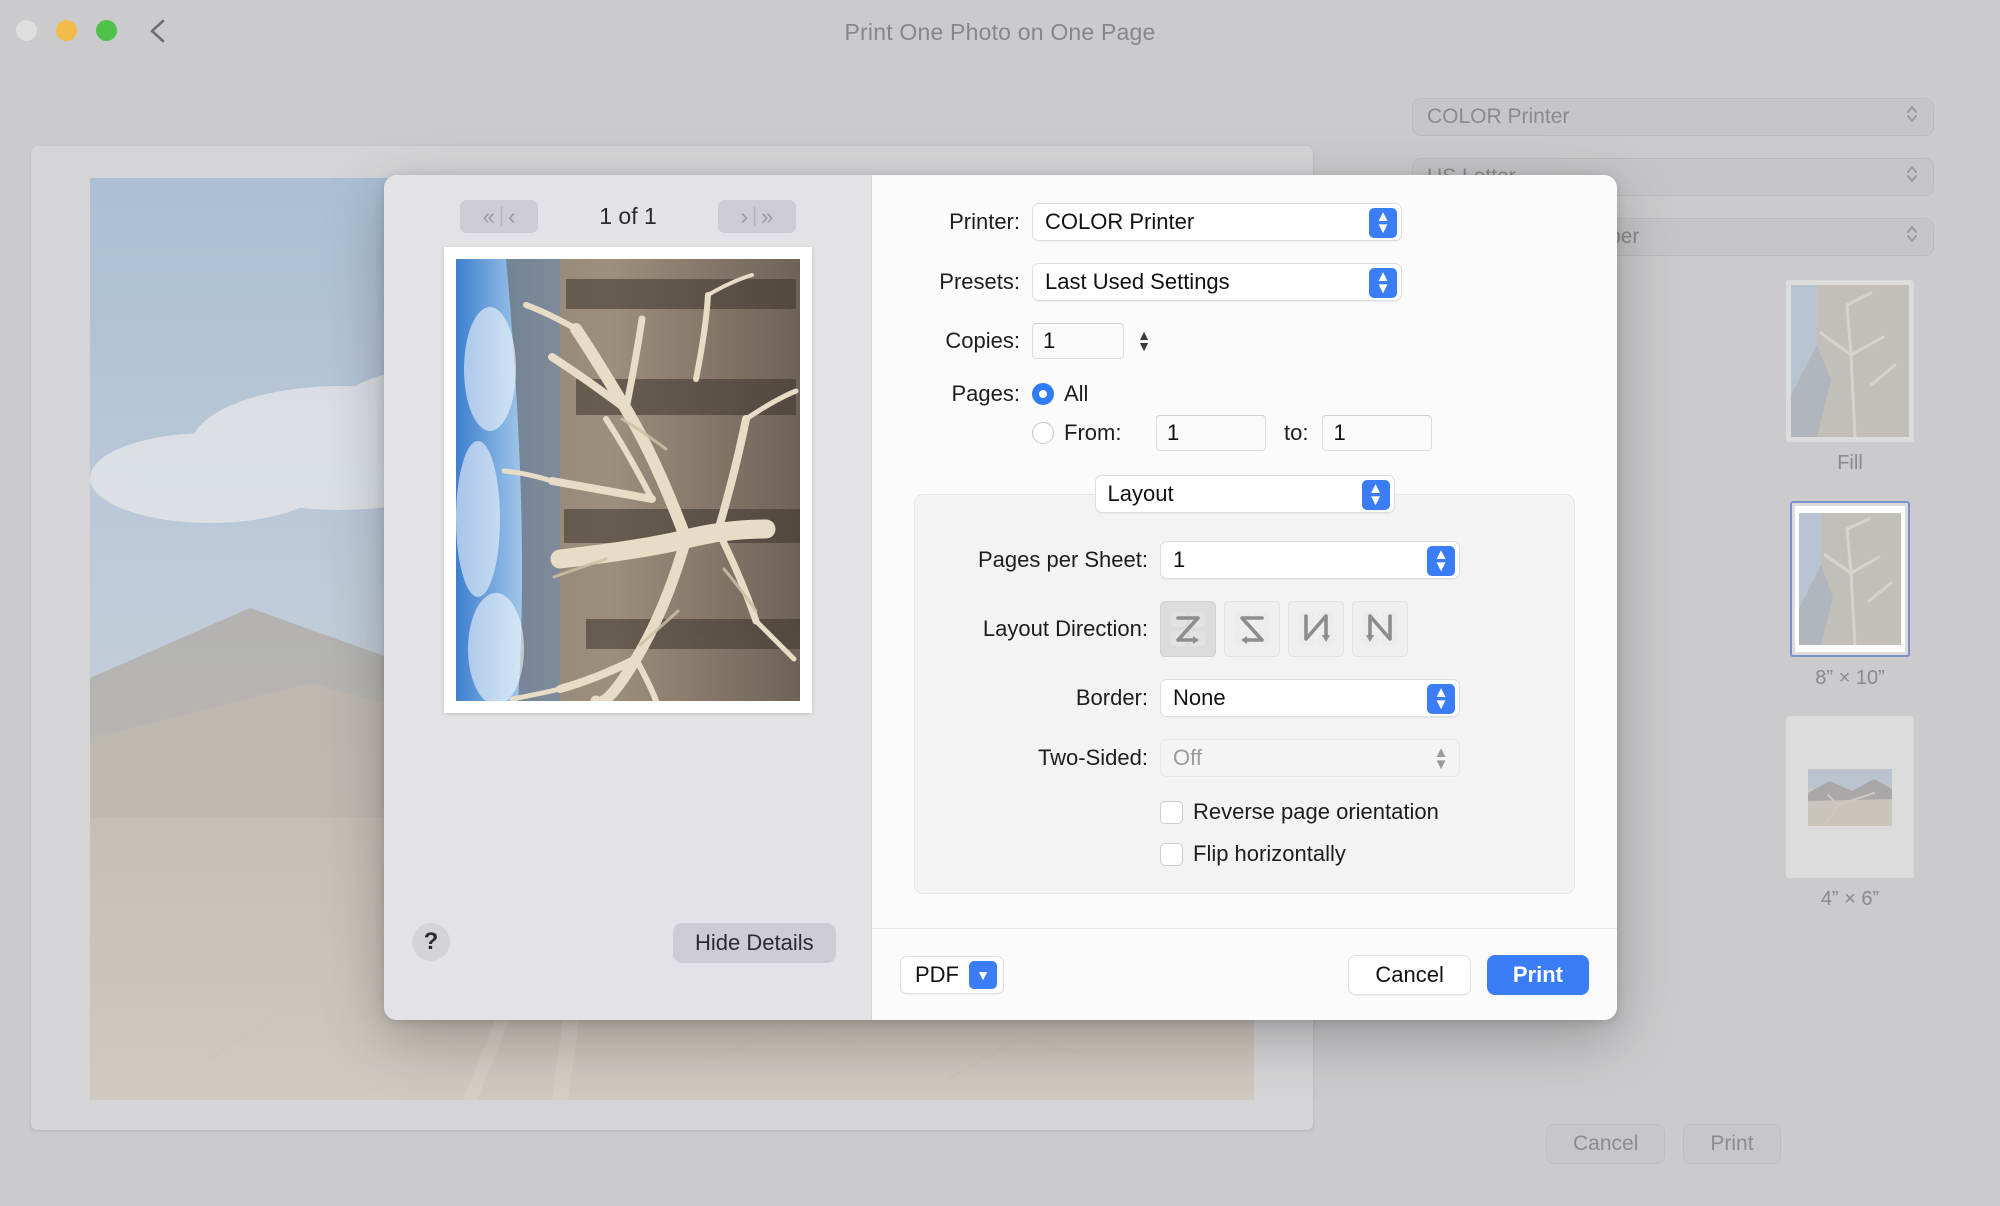  Describe the element at coordinates (1043, 433) in the screenshot. I see `pages-from-radio` at that location.